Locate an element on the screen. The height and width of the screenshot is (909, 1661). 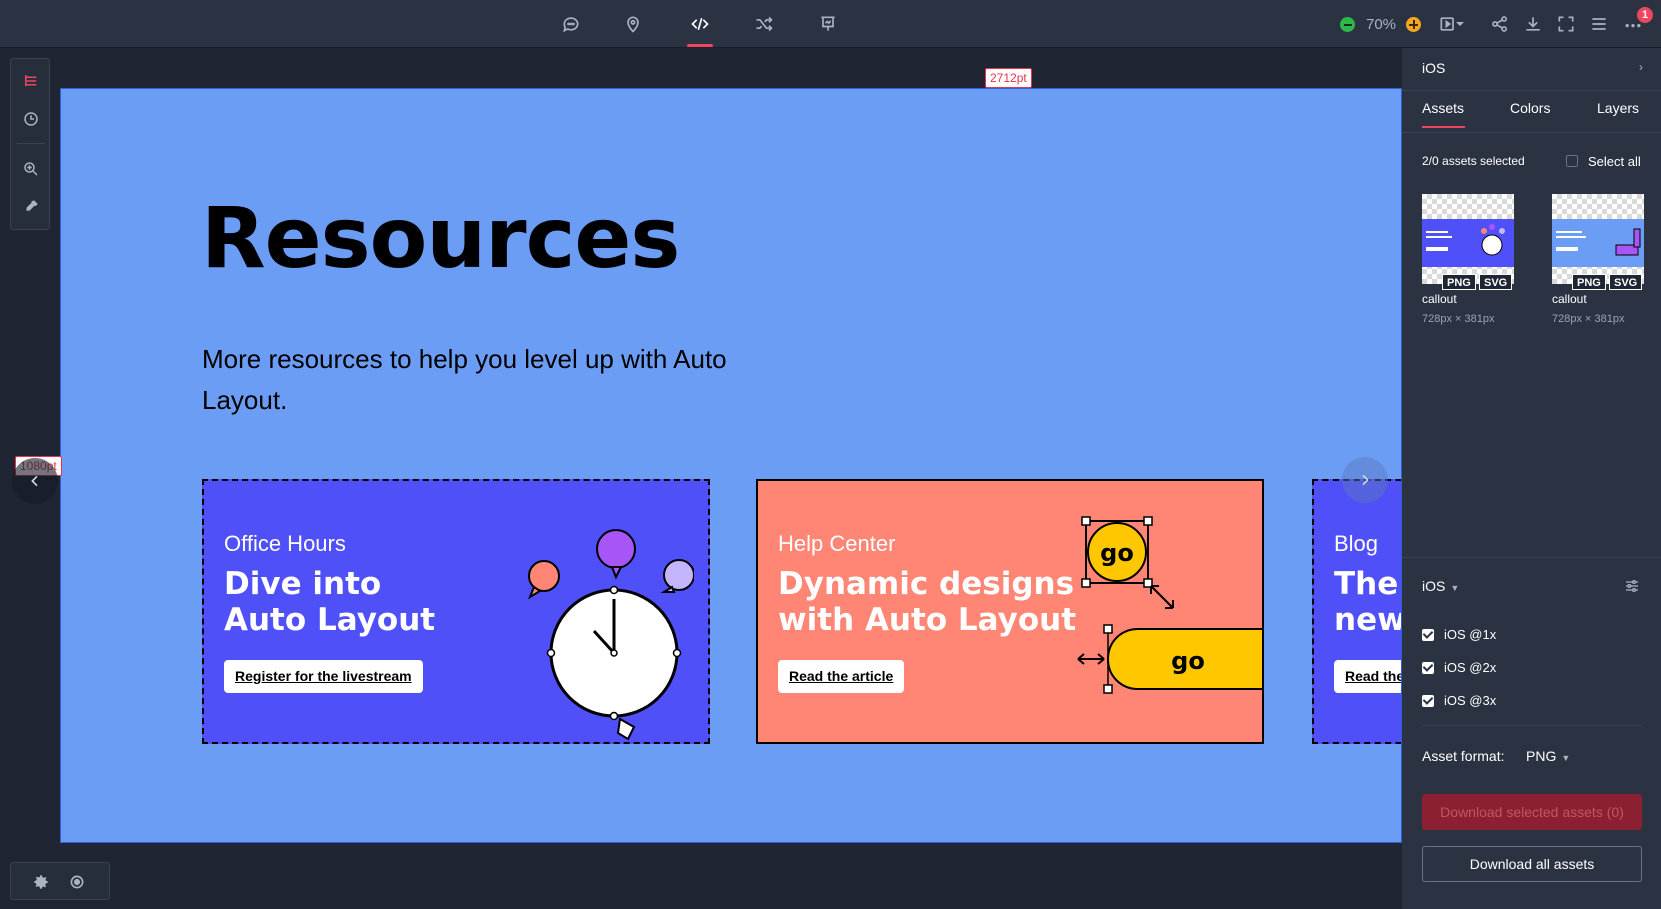
scale-label: iOS @3x is located at coordinates (1470, 700).